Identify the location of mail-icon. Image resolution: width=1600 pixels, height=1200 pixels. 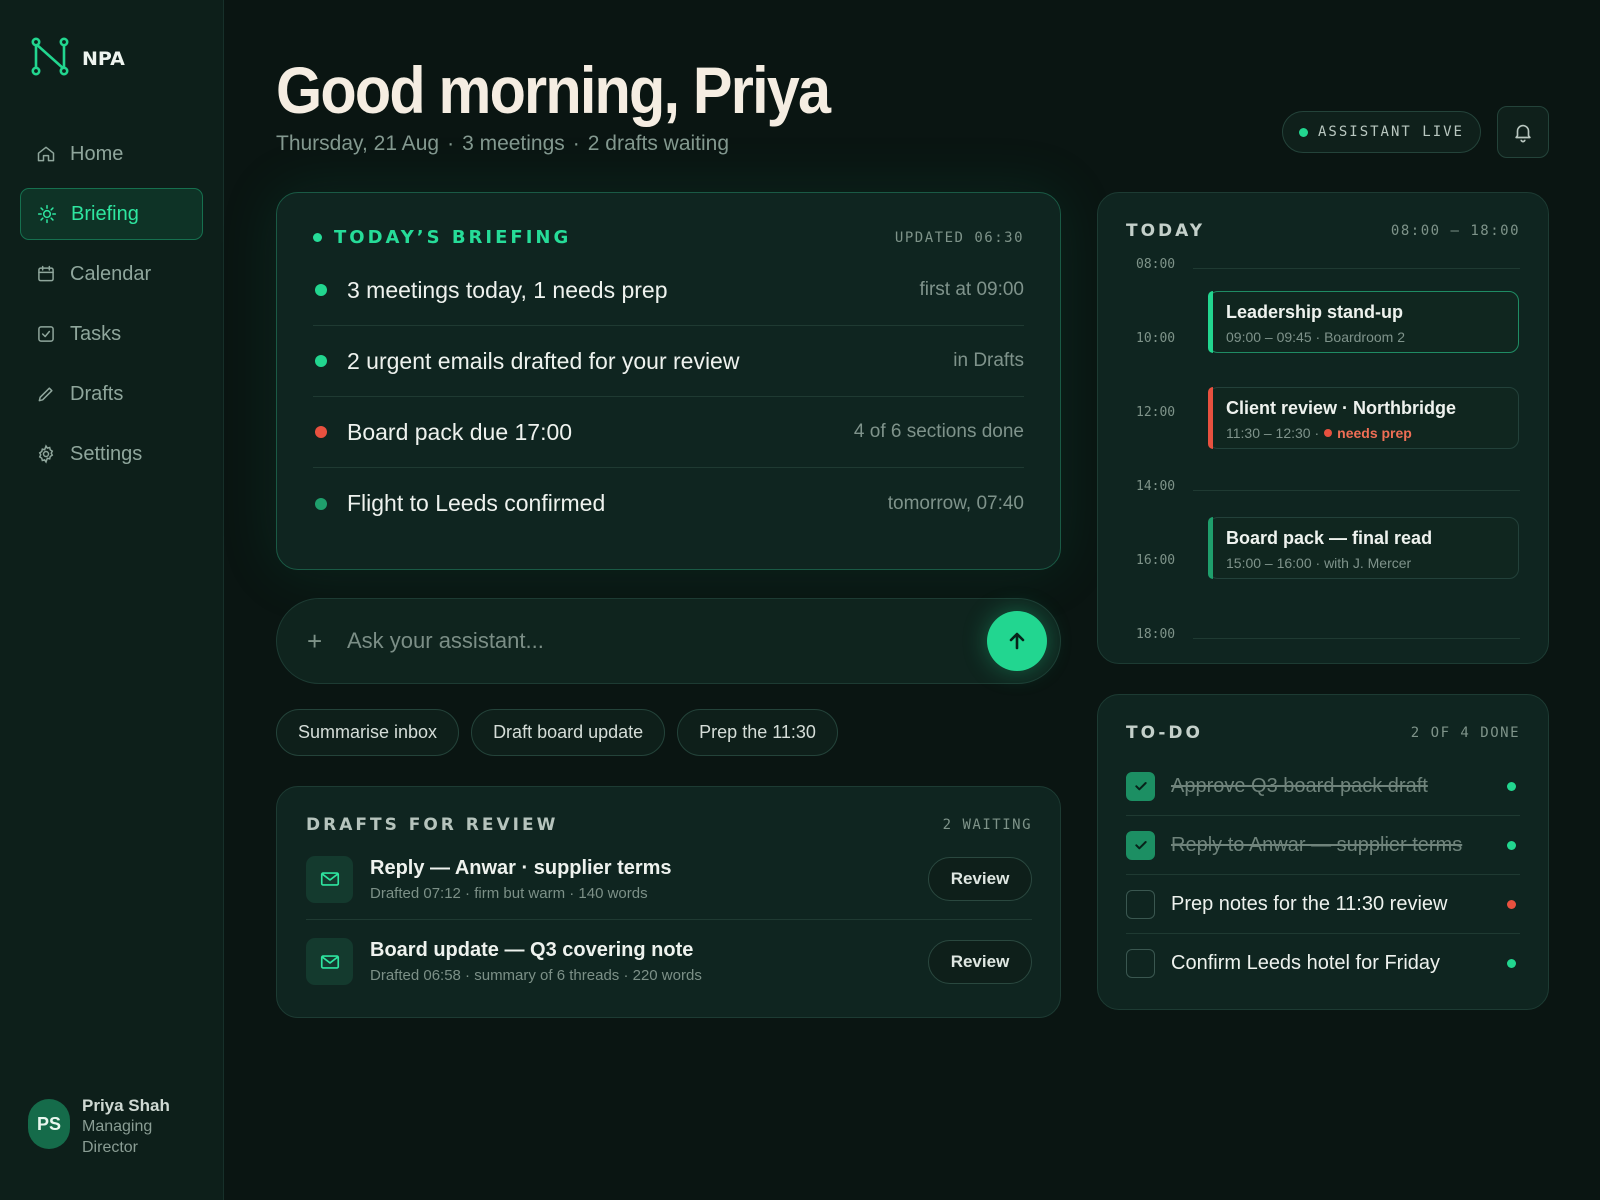
(329, 879).